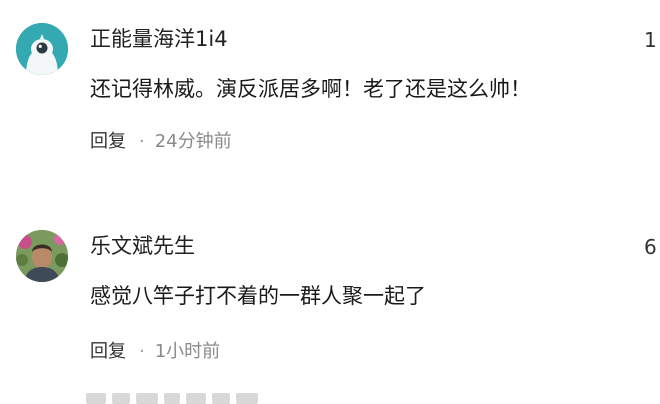 This screenshot has height=404, width=660. Describe the element at coordinates (258, 296) in the screenshot. I see `comment-text: 感觉八竿子打不着的一群人聚一起了` at that location.